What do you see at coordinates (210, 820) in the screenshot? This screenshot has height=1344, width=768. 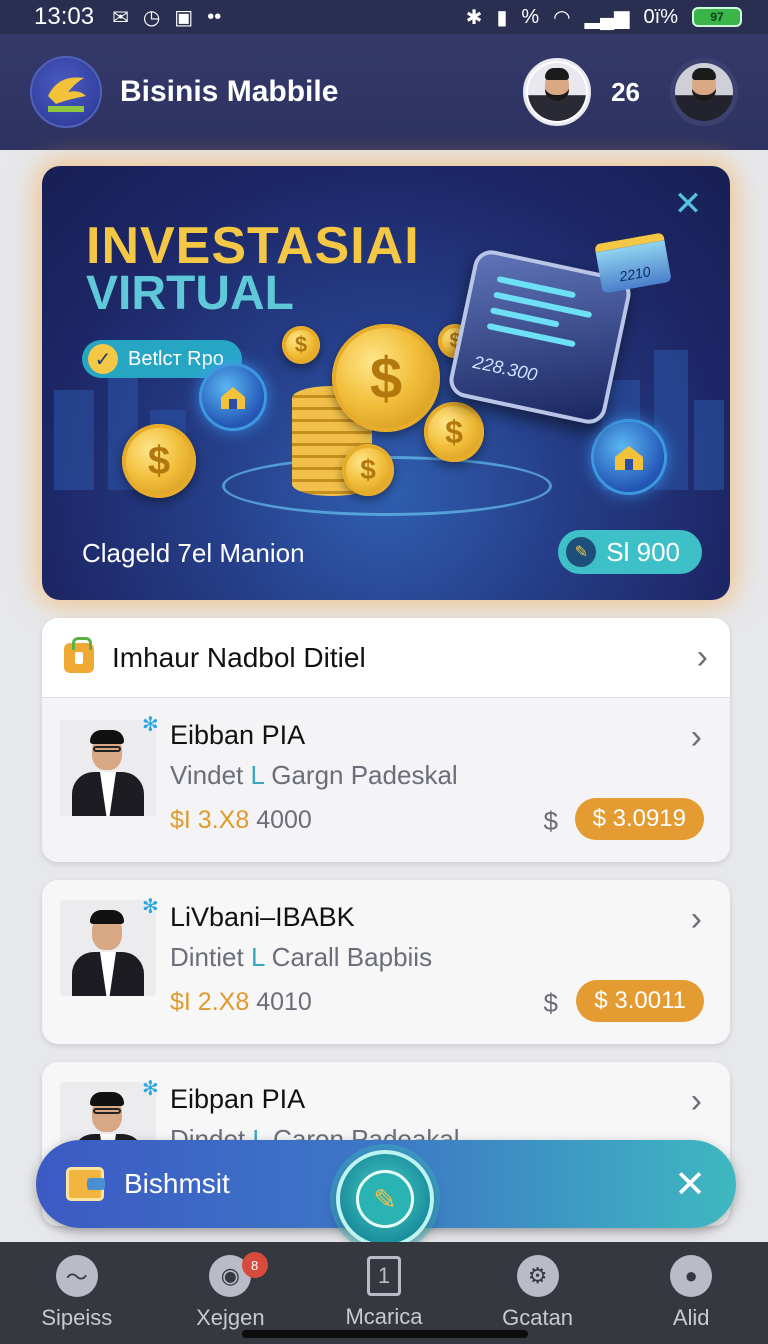 I see `value-main: $I 3.X8` at bounding box center [210, 820].